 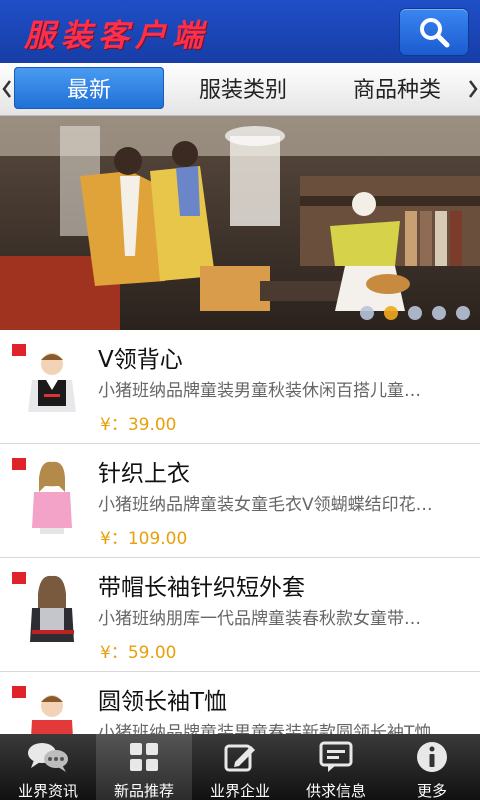 I want to click on list-item: 带帽长袖针织短外套 小猪班纳朋库一代品牌童装春秋款女童带… ¥：59.00, so click(x=240, y=615).